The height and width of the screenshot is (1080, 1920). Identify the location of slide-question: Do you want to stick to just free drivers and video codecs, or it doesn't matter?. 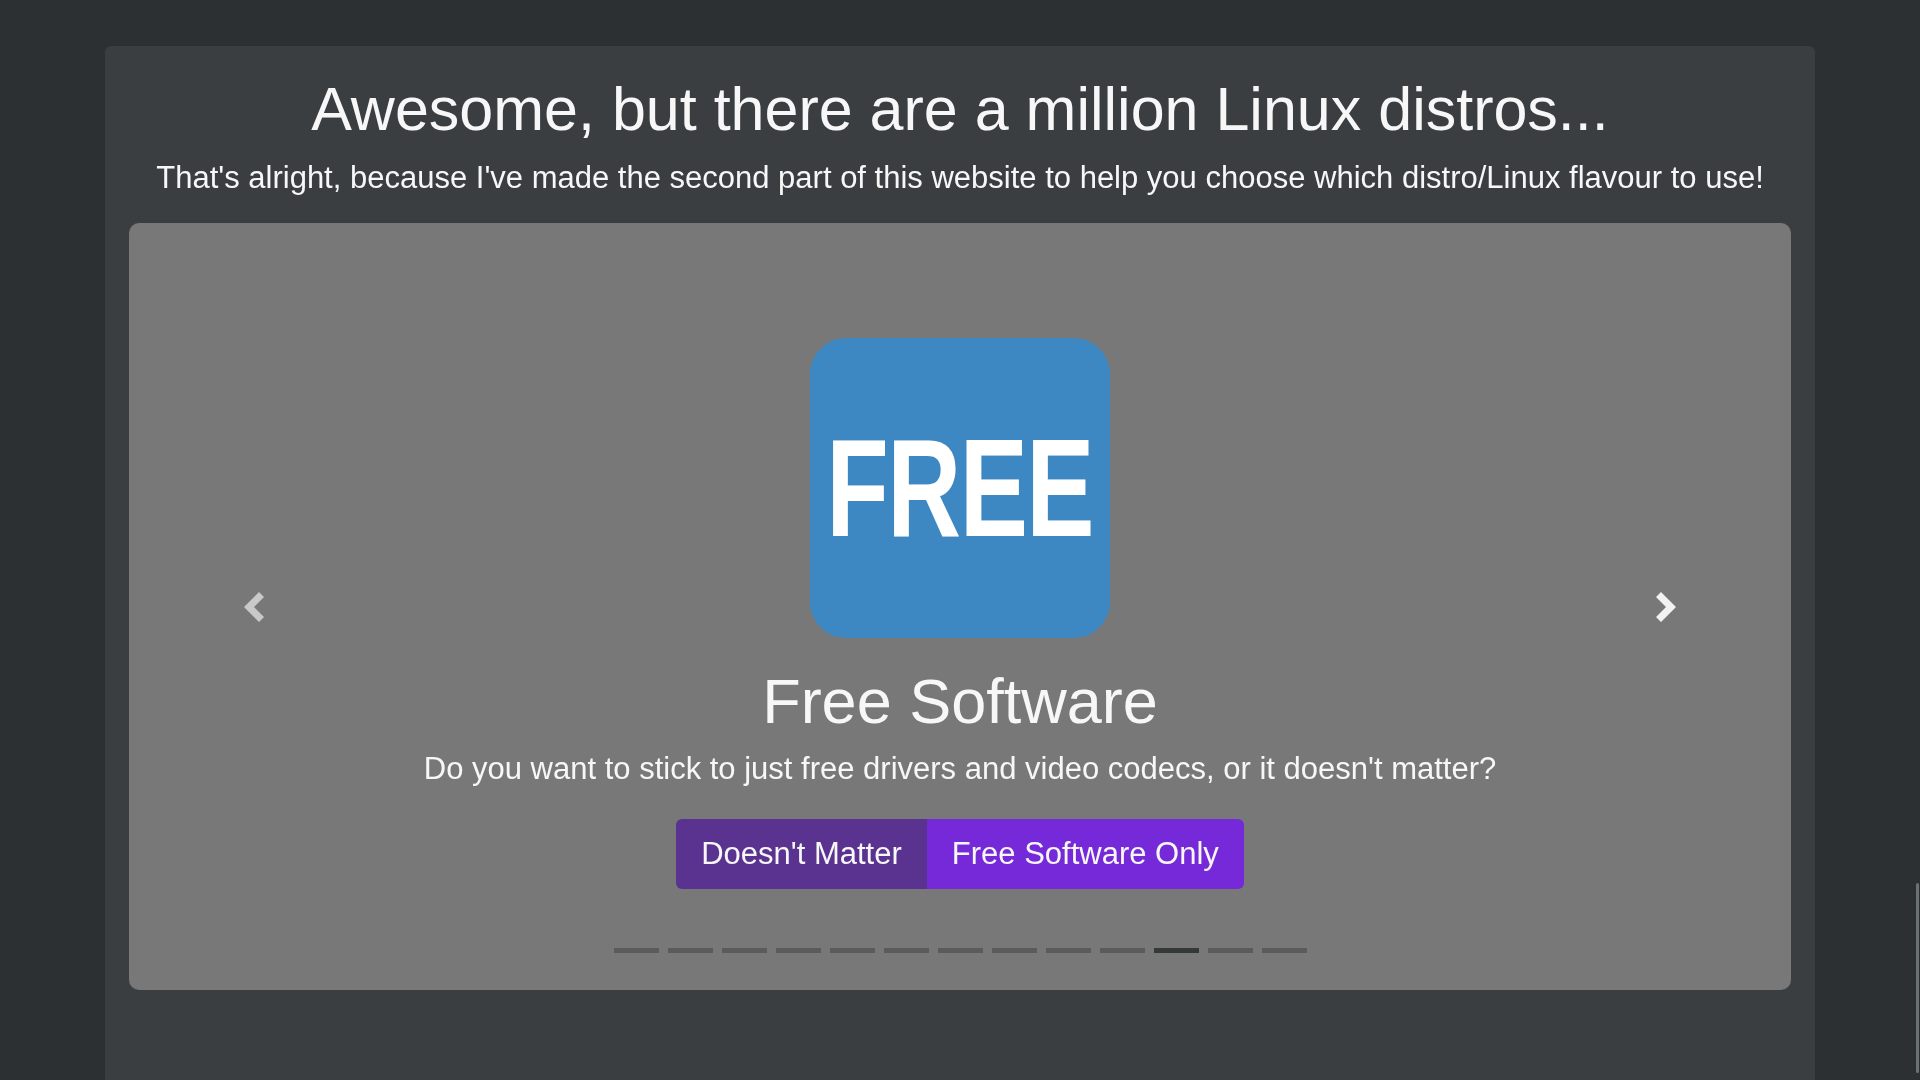
(960, 769).